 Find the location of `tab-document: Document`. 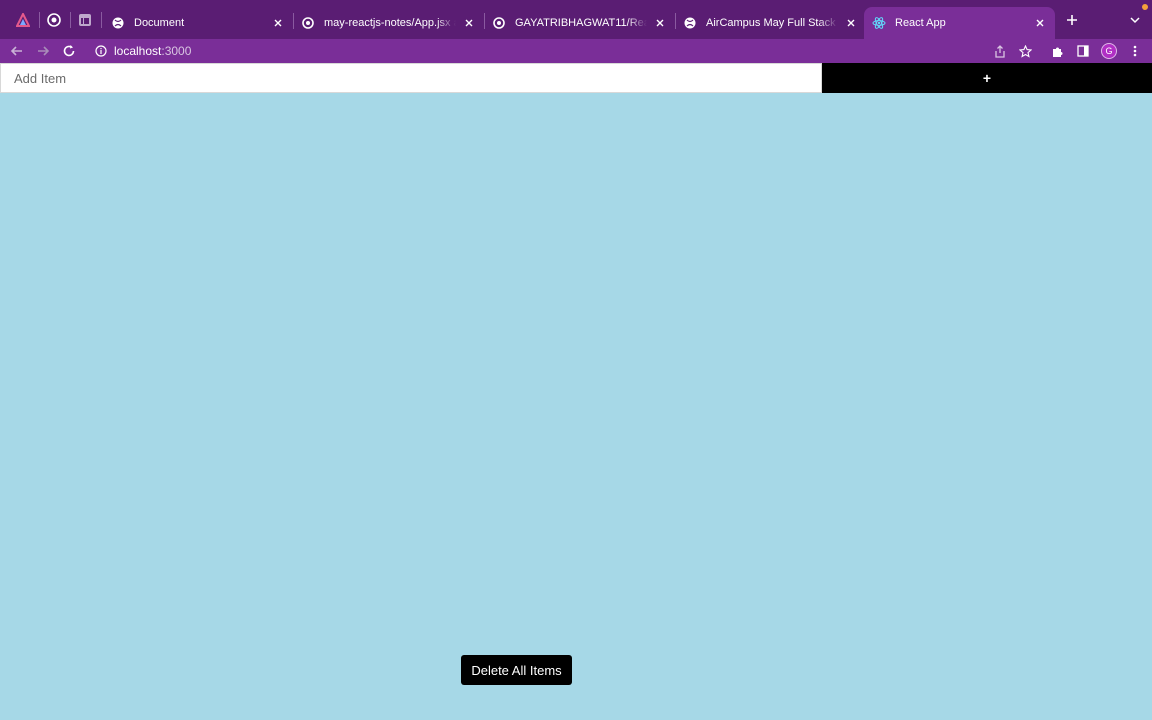

tab-document: Document is located at coordinates (198, 23).